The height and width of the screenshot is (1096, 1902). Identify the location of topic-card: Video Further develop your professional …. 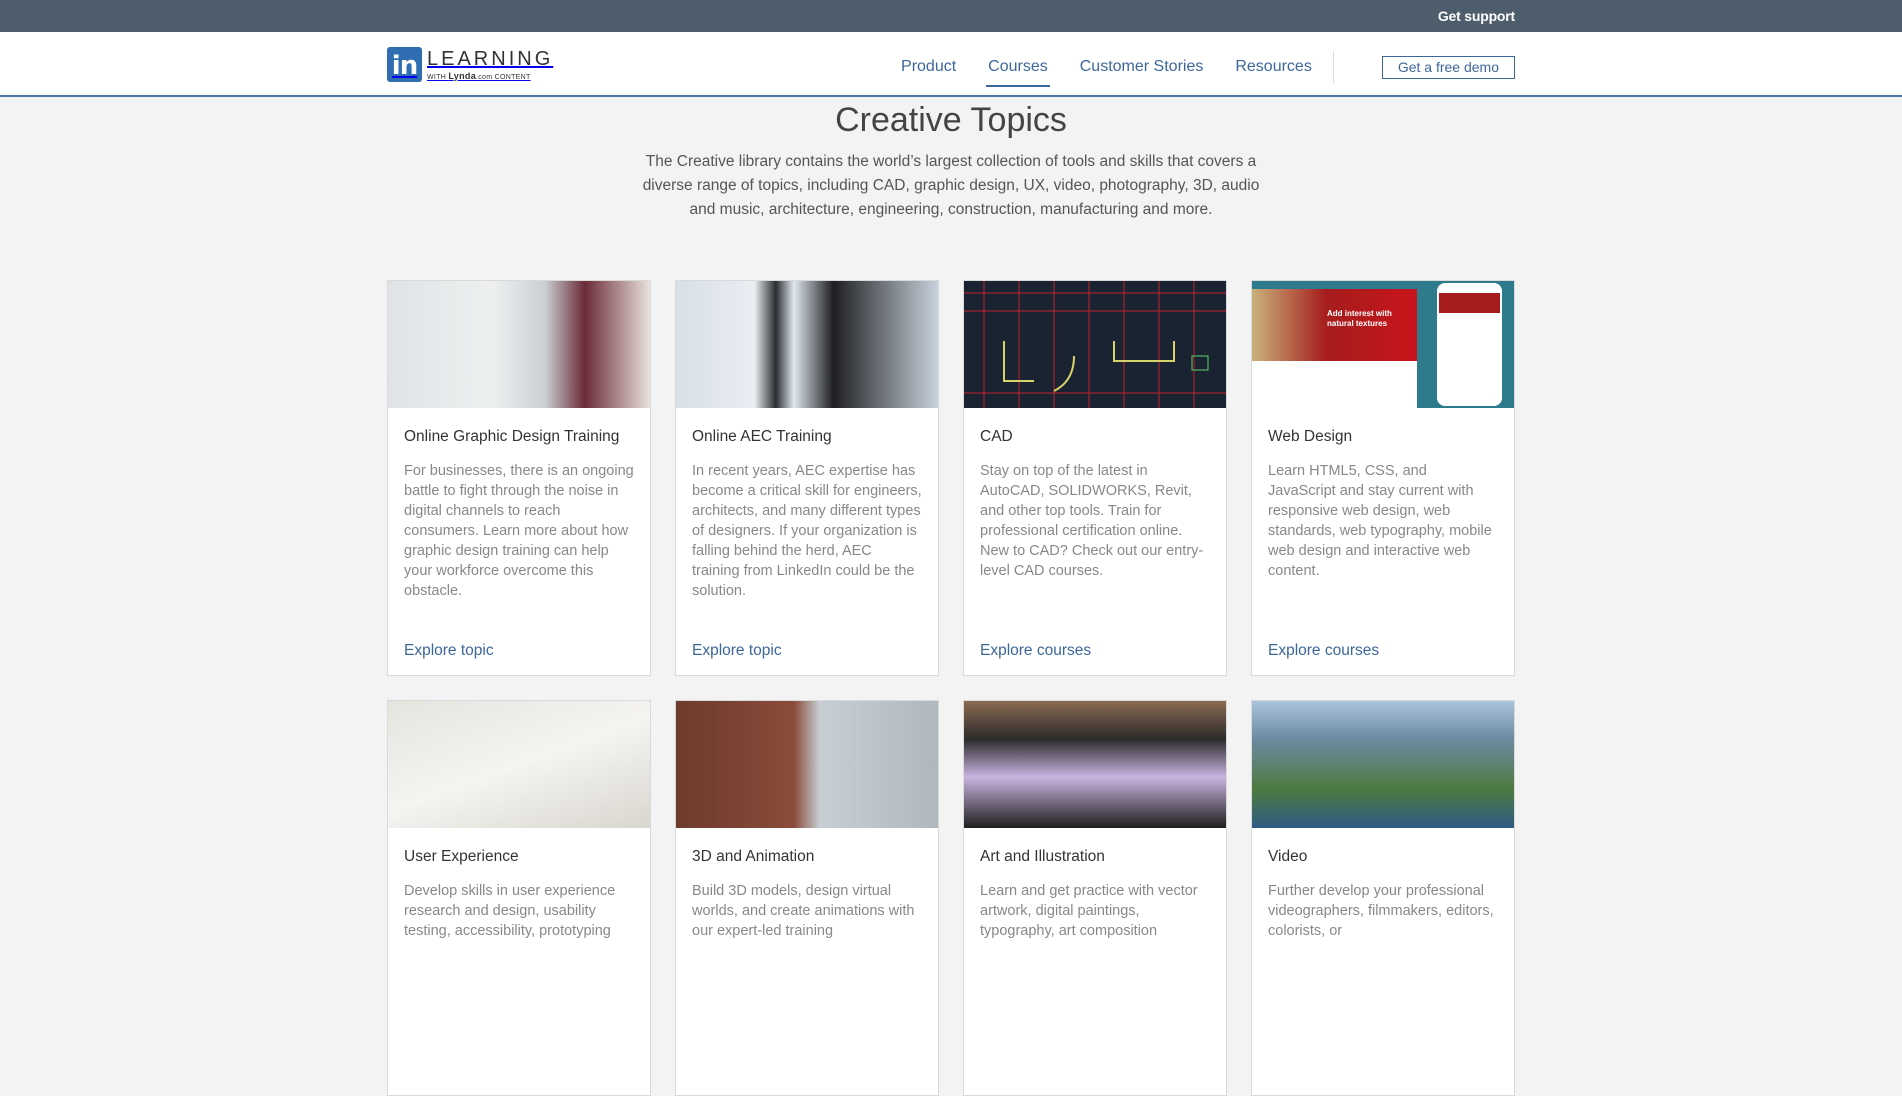
(1383, 898).